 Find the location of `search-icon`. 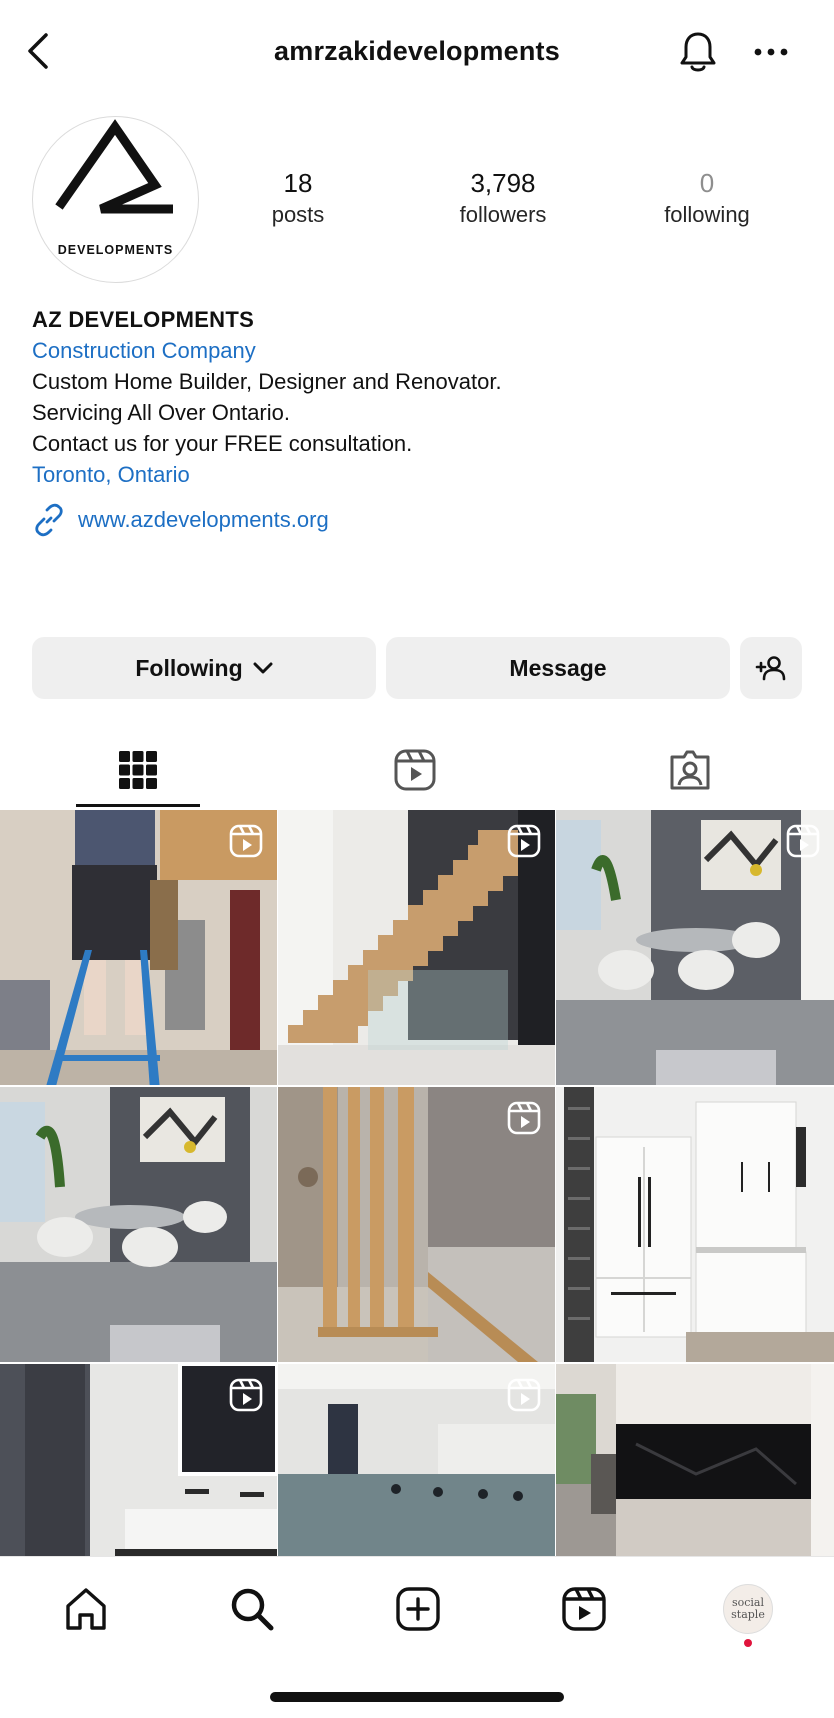

search-icon is located at coordinates (252, 1609).